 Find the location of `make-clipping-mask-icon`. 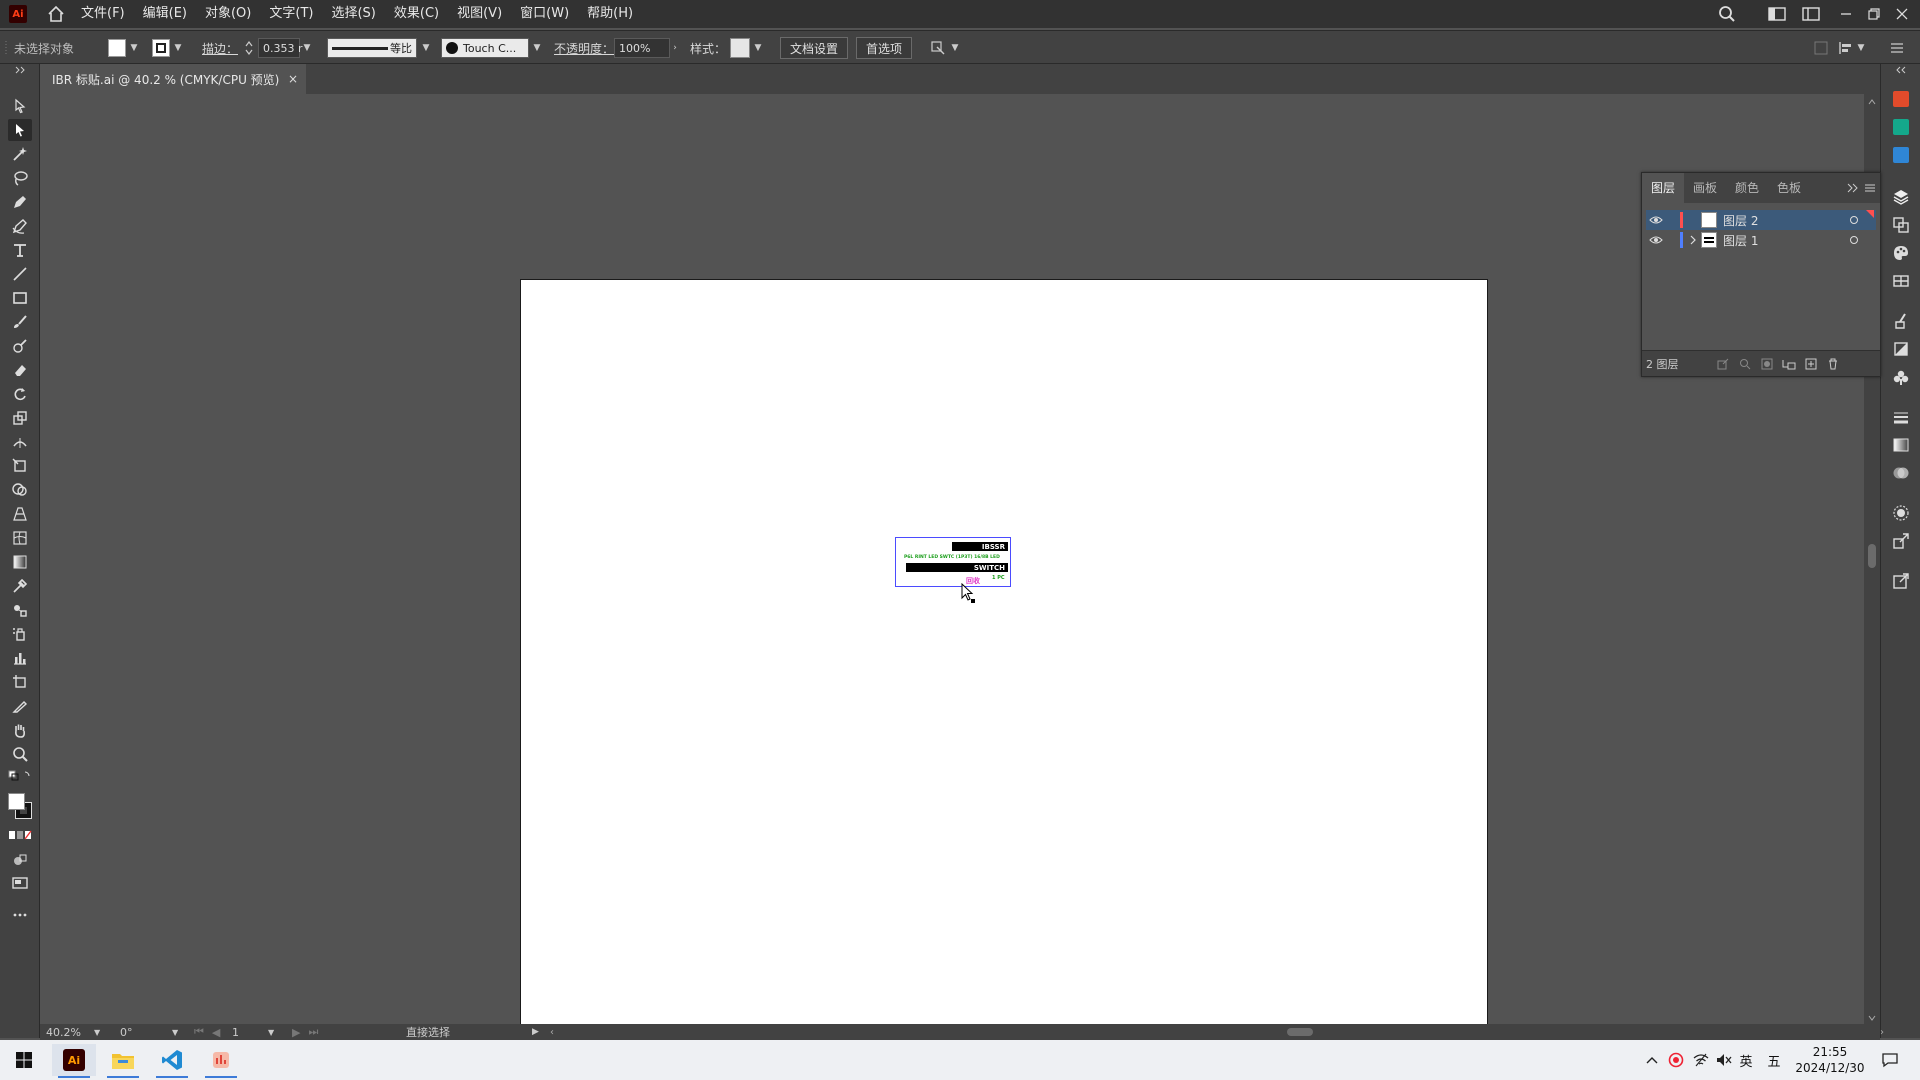

make-clipping-mask-icon is located at coordinates (1767, 364).